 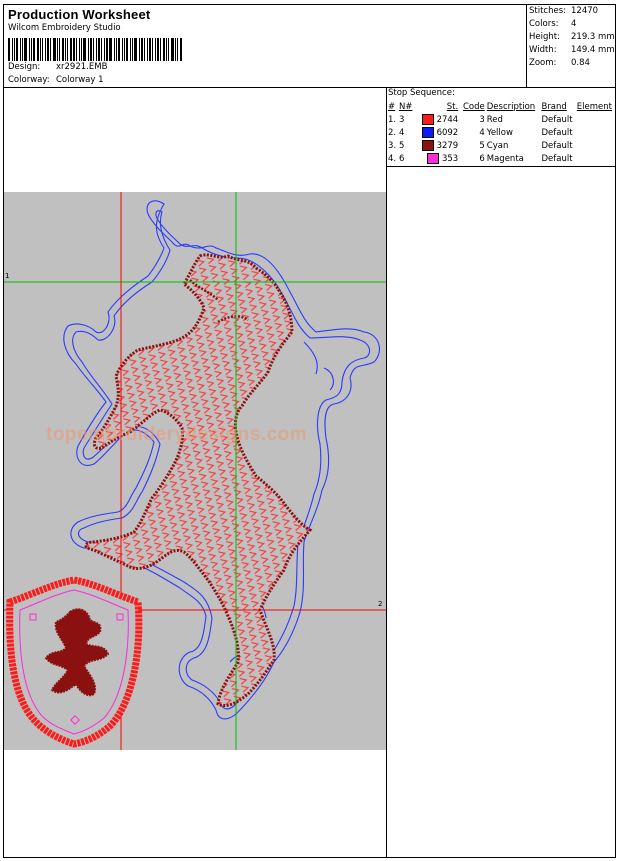 I want to click on col-stitches: St., so click(x=452, y=107).